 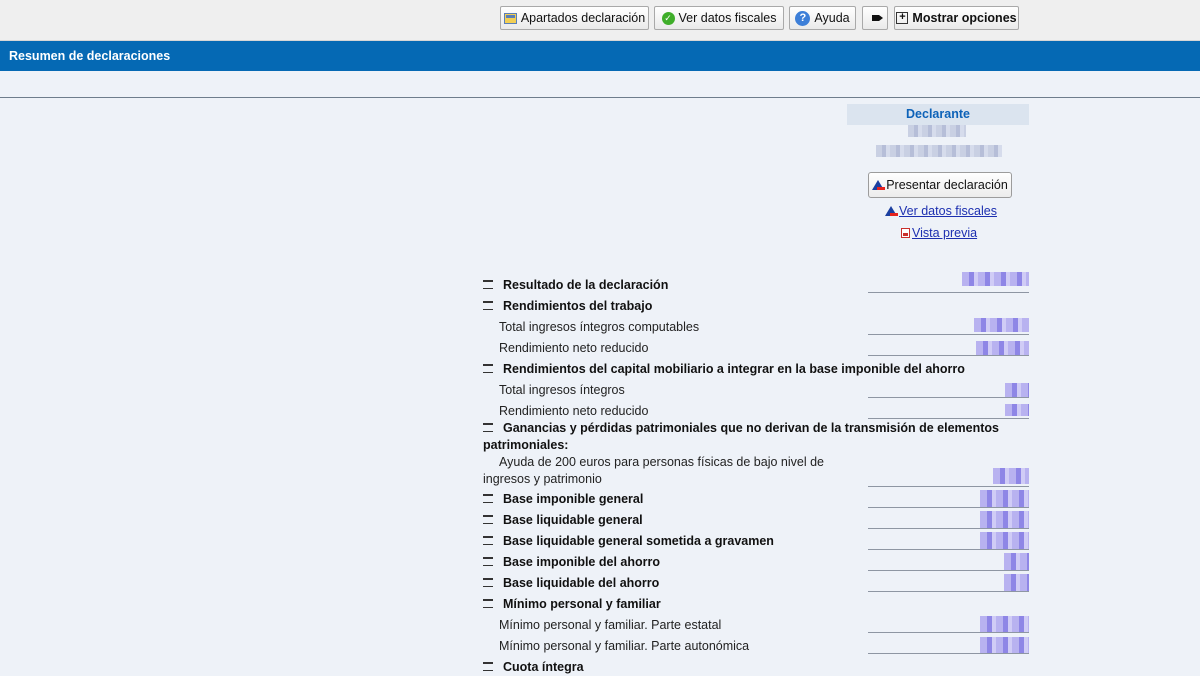 What do you see at coordinates (599, 327) in the screenshot?
I see `summary-item: Total ingresos íntegros computables` at bounding box center [599, 327].